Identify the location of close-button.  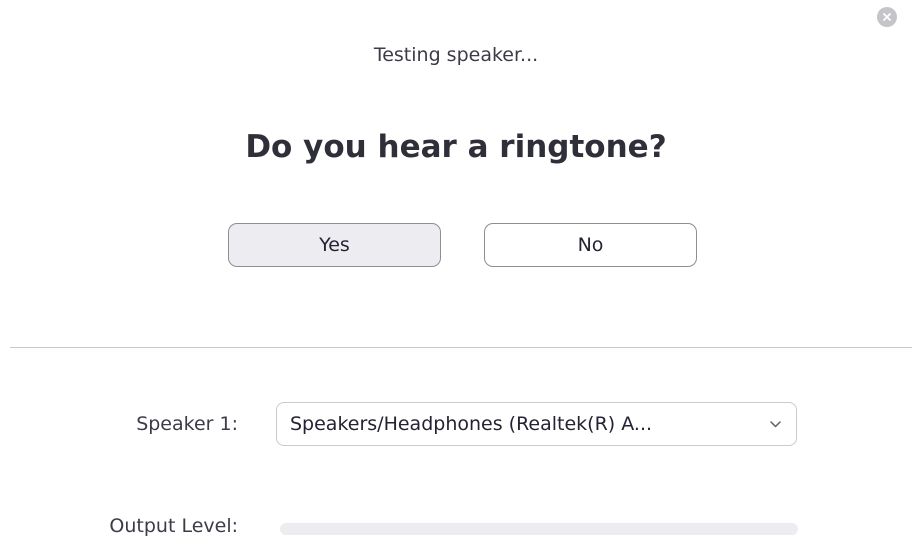
(887, 17).